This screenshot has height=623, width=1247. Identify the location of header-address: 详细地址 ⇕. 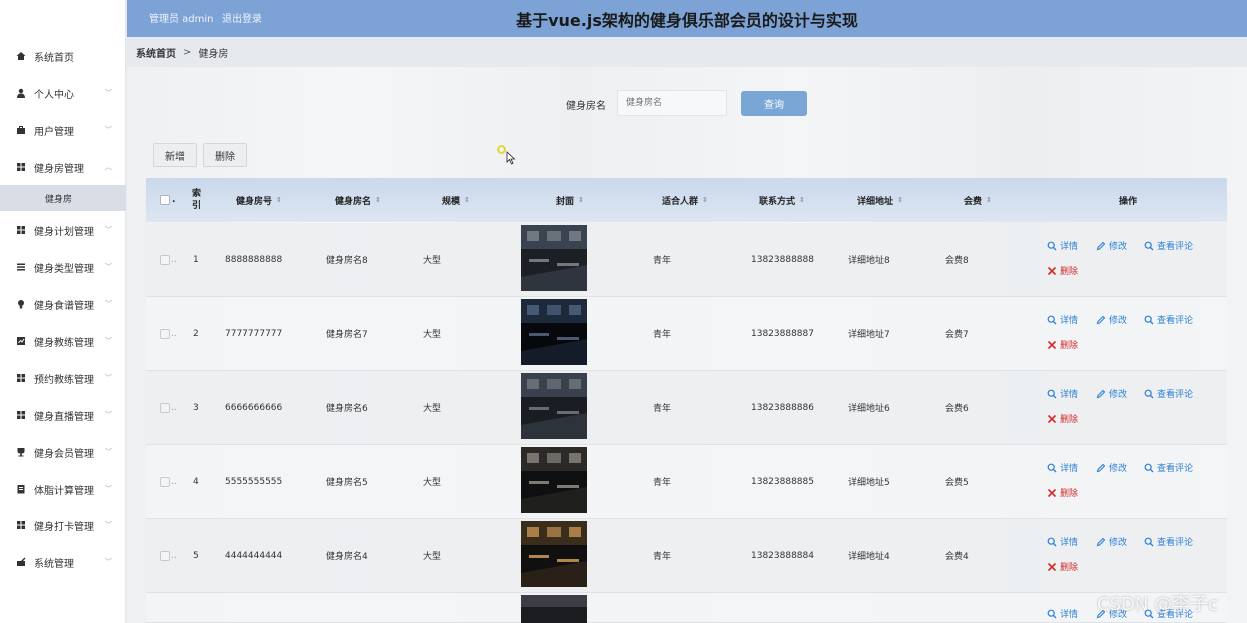
(880, 200).